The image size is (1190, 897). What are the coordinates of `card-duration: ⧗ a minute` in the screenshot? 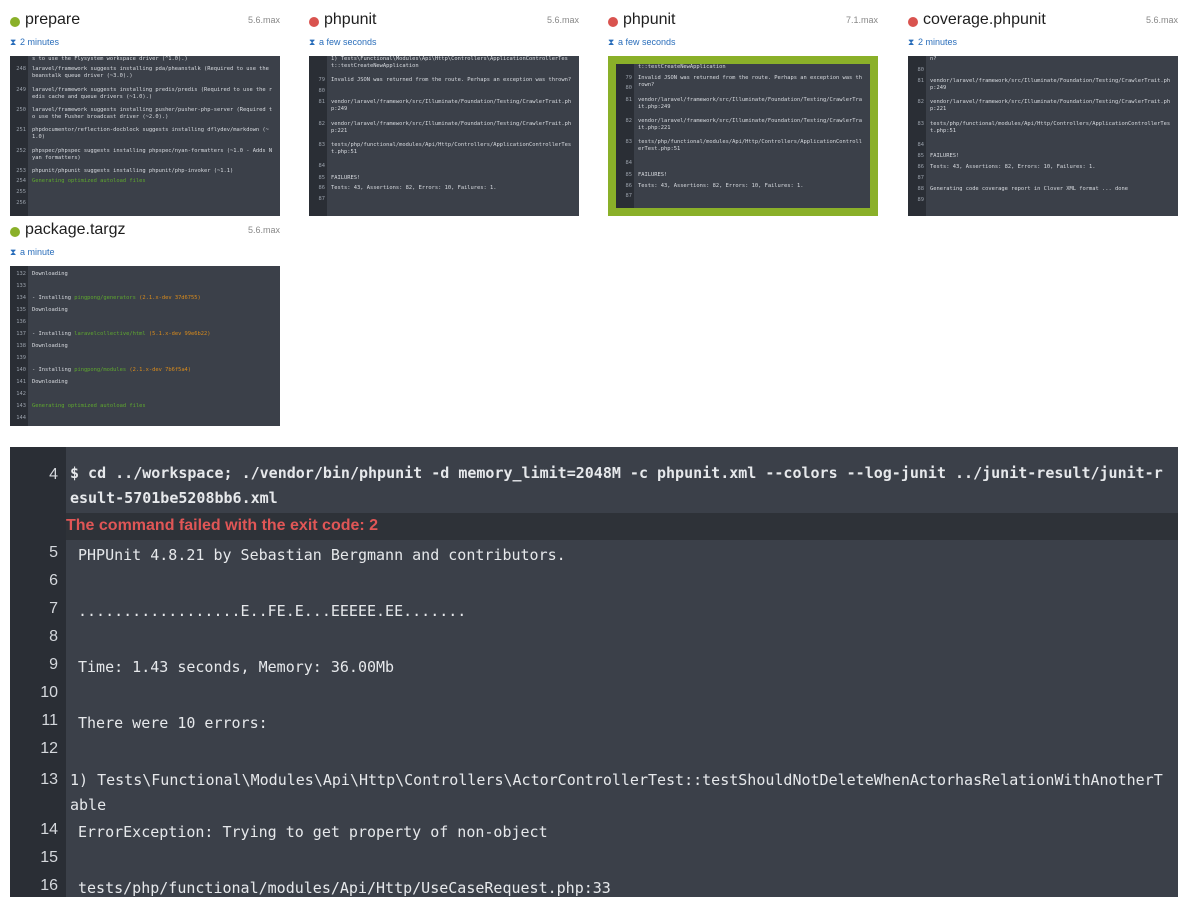 It's located at (32, 252).